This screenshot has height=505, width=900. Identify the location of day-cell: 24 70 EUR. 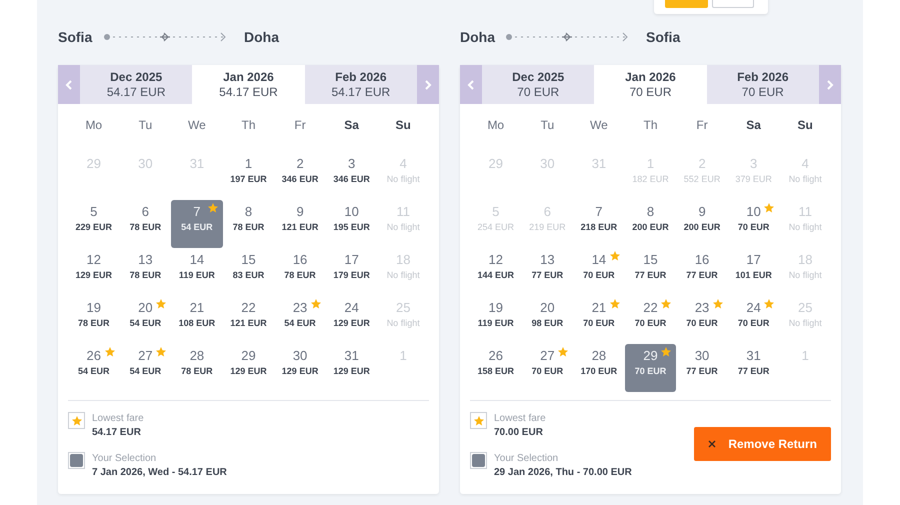
(754, 320).